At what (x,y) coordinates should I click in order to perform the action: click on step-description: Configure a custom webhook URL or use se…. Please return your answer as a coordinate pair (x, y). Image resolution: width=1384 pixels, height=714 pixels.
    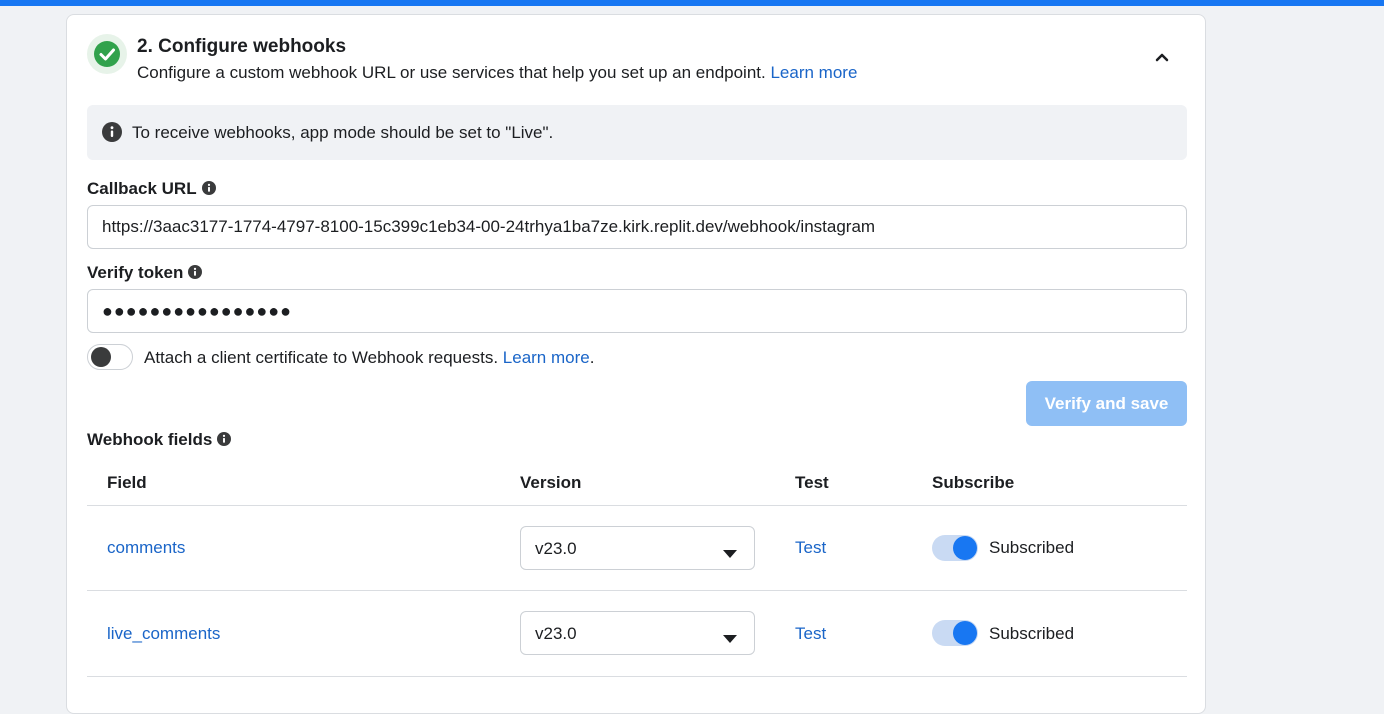
    Looking at the image, I should click on (497, 73).